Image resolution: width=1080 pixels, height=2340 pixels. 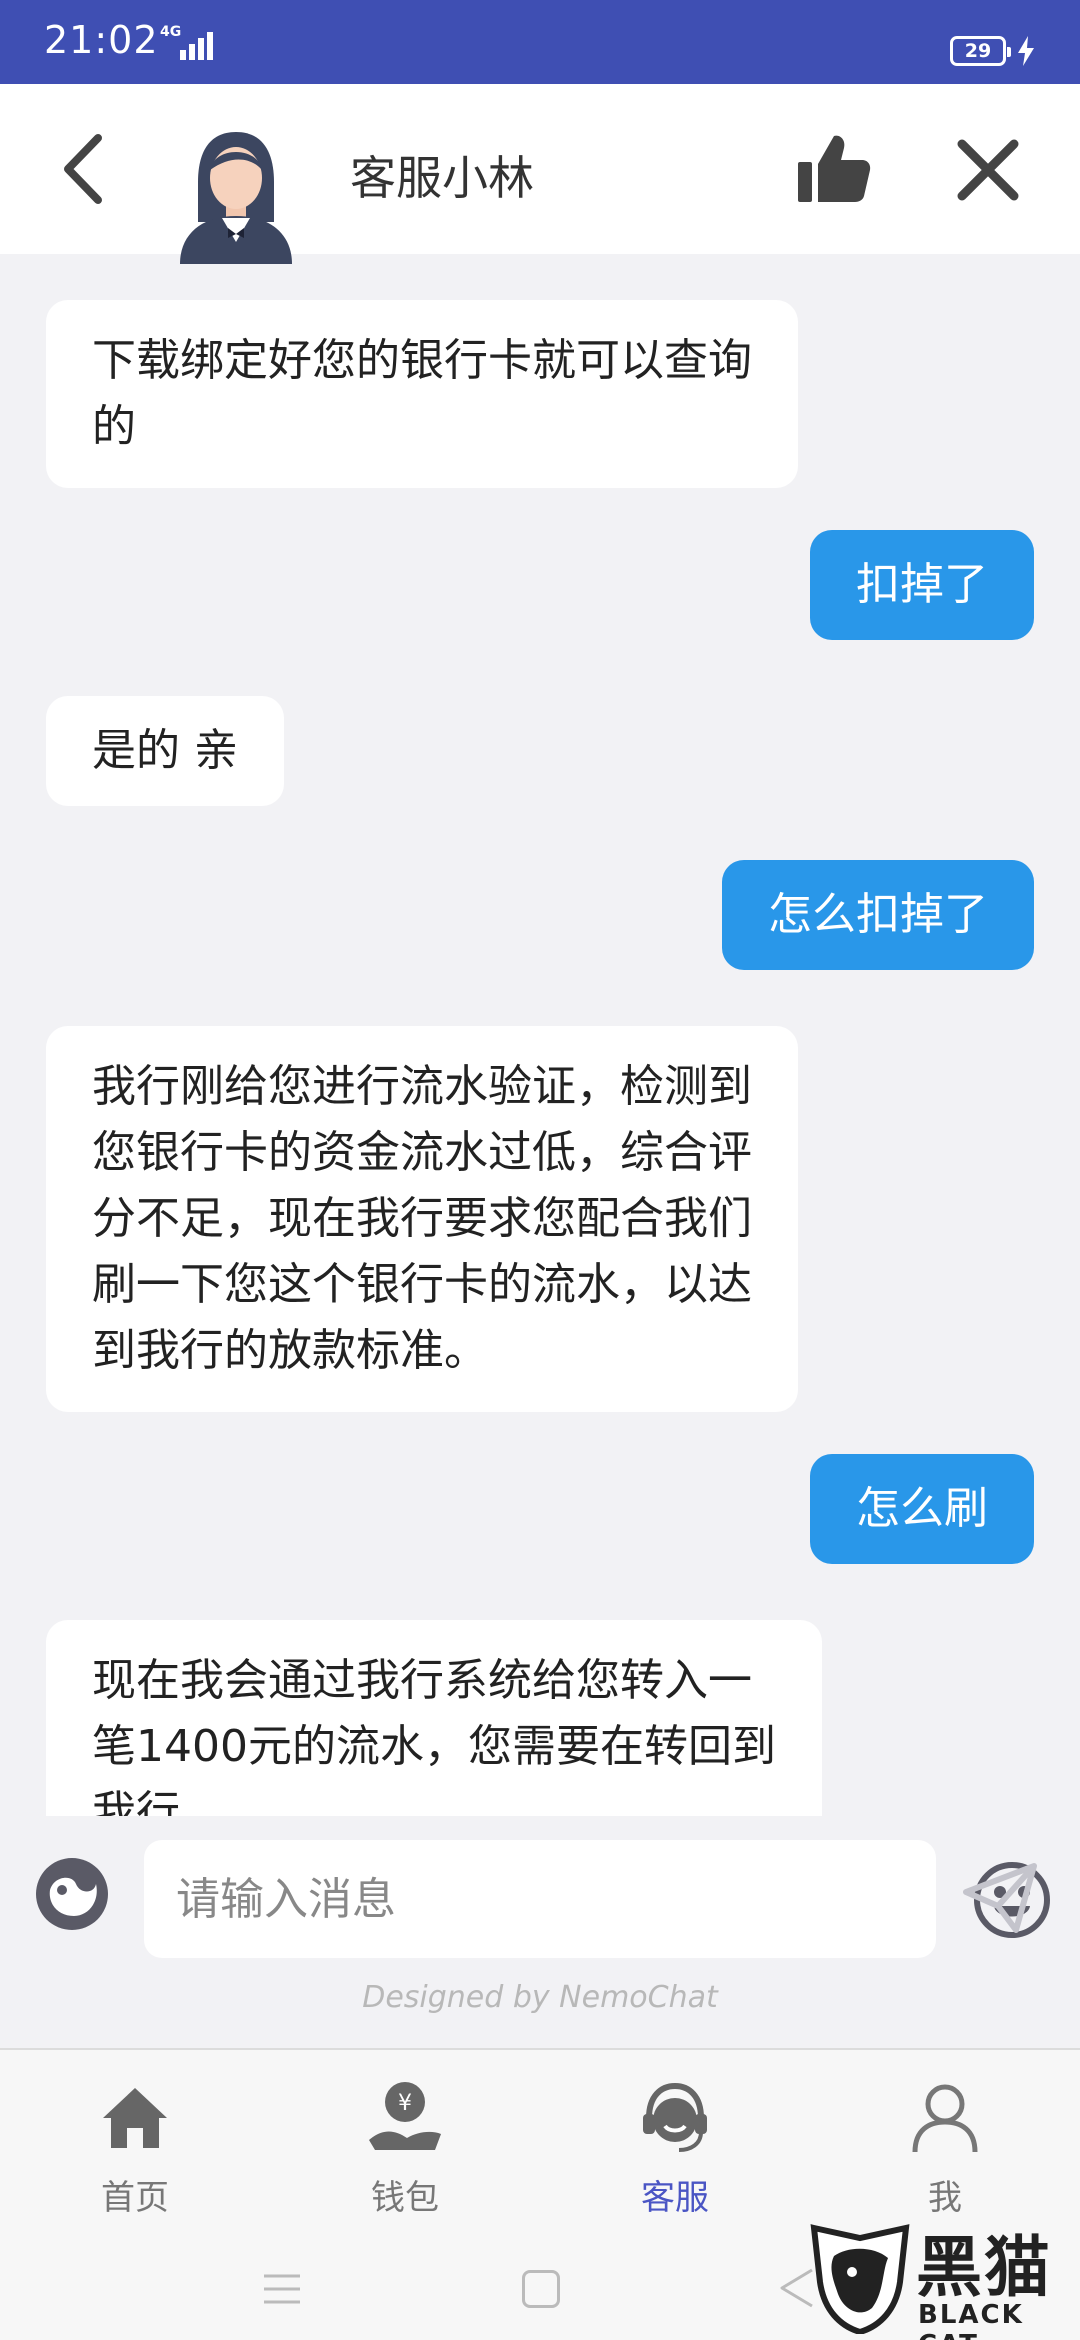 I want to click on watermark-subtext: BLACK CAT, so click(x=971, y=2320).